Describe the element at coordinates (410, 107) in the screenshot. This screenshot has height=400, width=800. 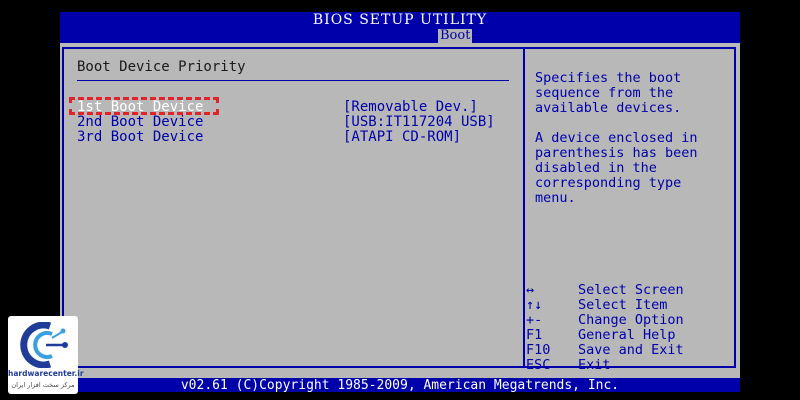
I see `boot-device-value: [Removable Dev.]` at that location.